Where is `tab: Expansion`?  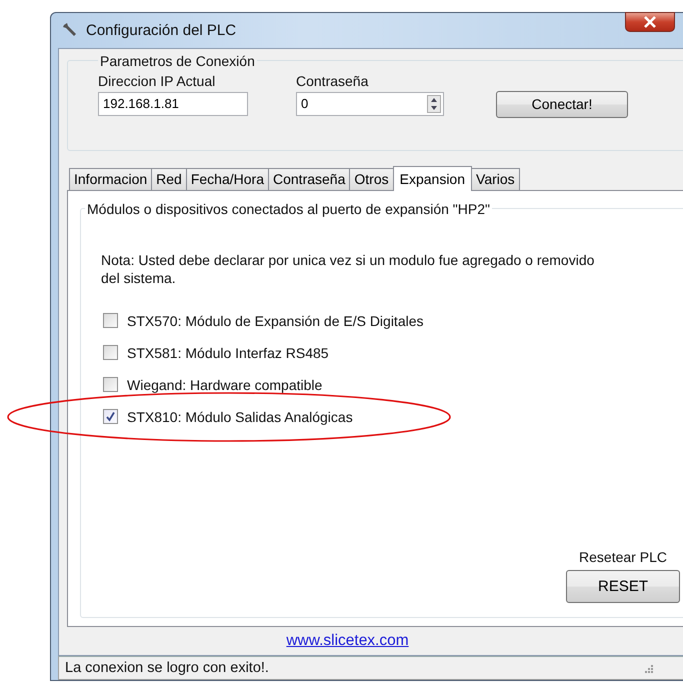 tab: Expansion is located at coordinates (432, 178).